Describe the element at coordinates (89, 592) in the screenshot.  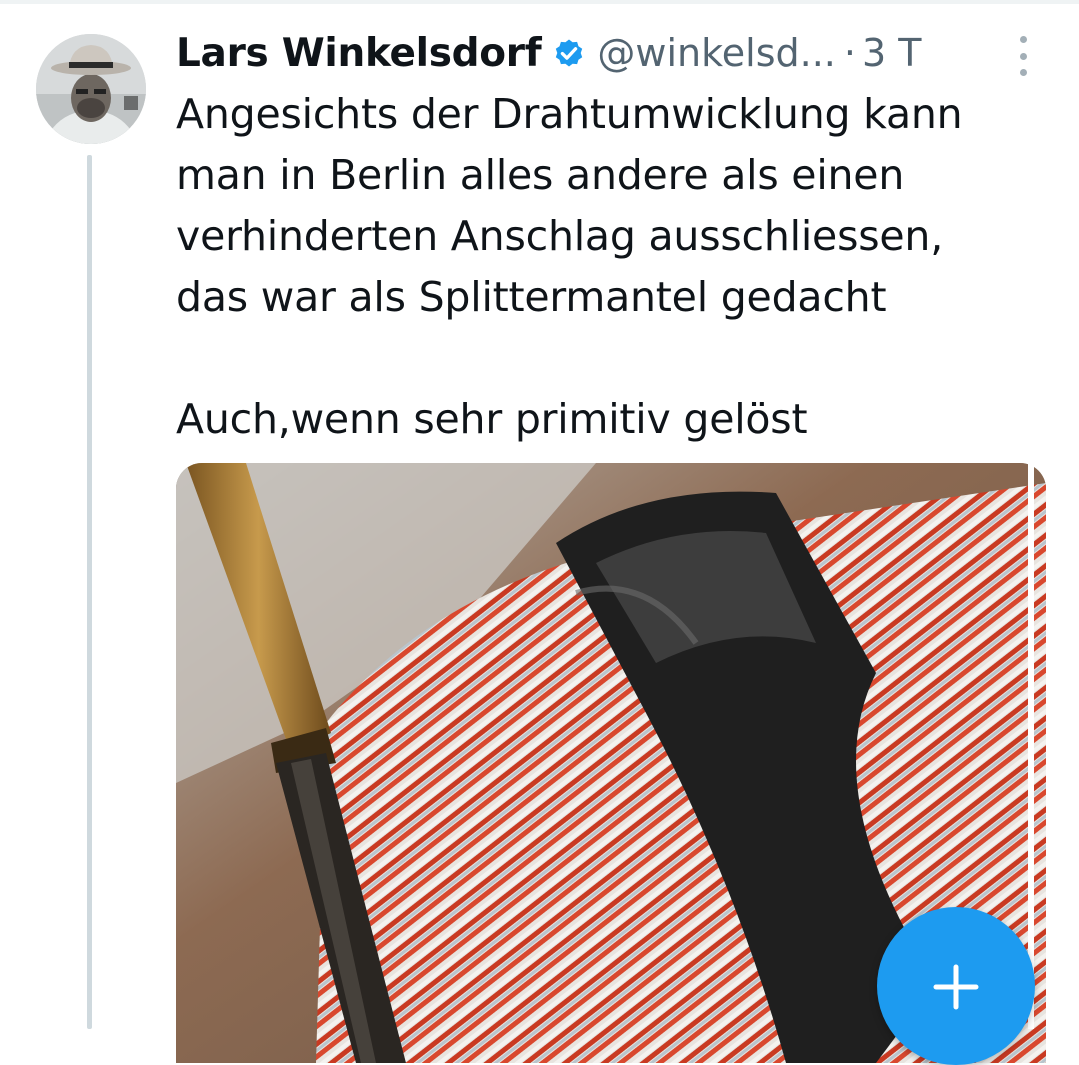
I see `thread-line` at that location.